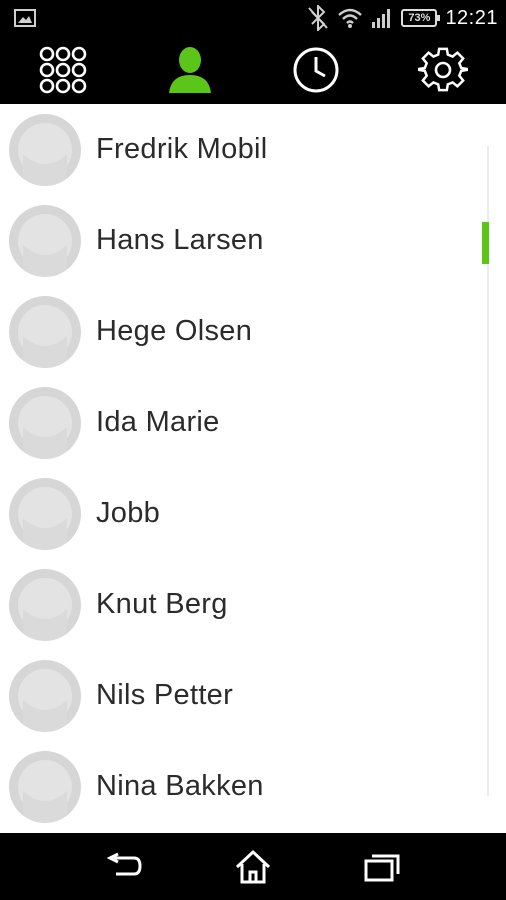 This screenshot has height=900, width=506. I want to click on contact-row: Hans Larsen, so click(253, 240).